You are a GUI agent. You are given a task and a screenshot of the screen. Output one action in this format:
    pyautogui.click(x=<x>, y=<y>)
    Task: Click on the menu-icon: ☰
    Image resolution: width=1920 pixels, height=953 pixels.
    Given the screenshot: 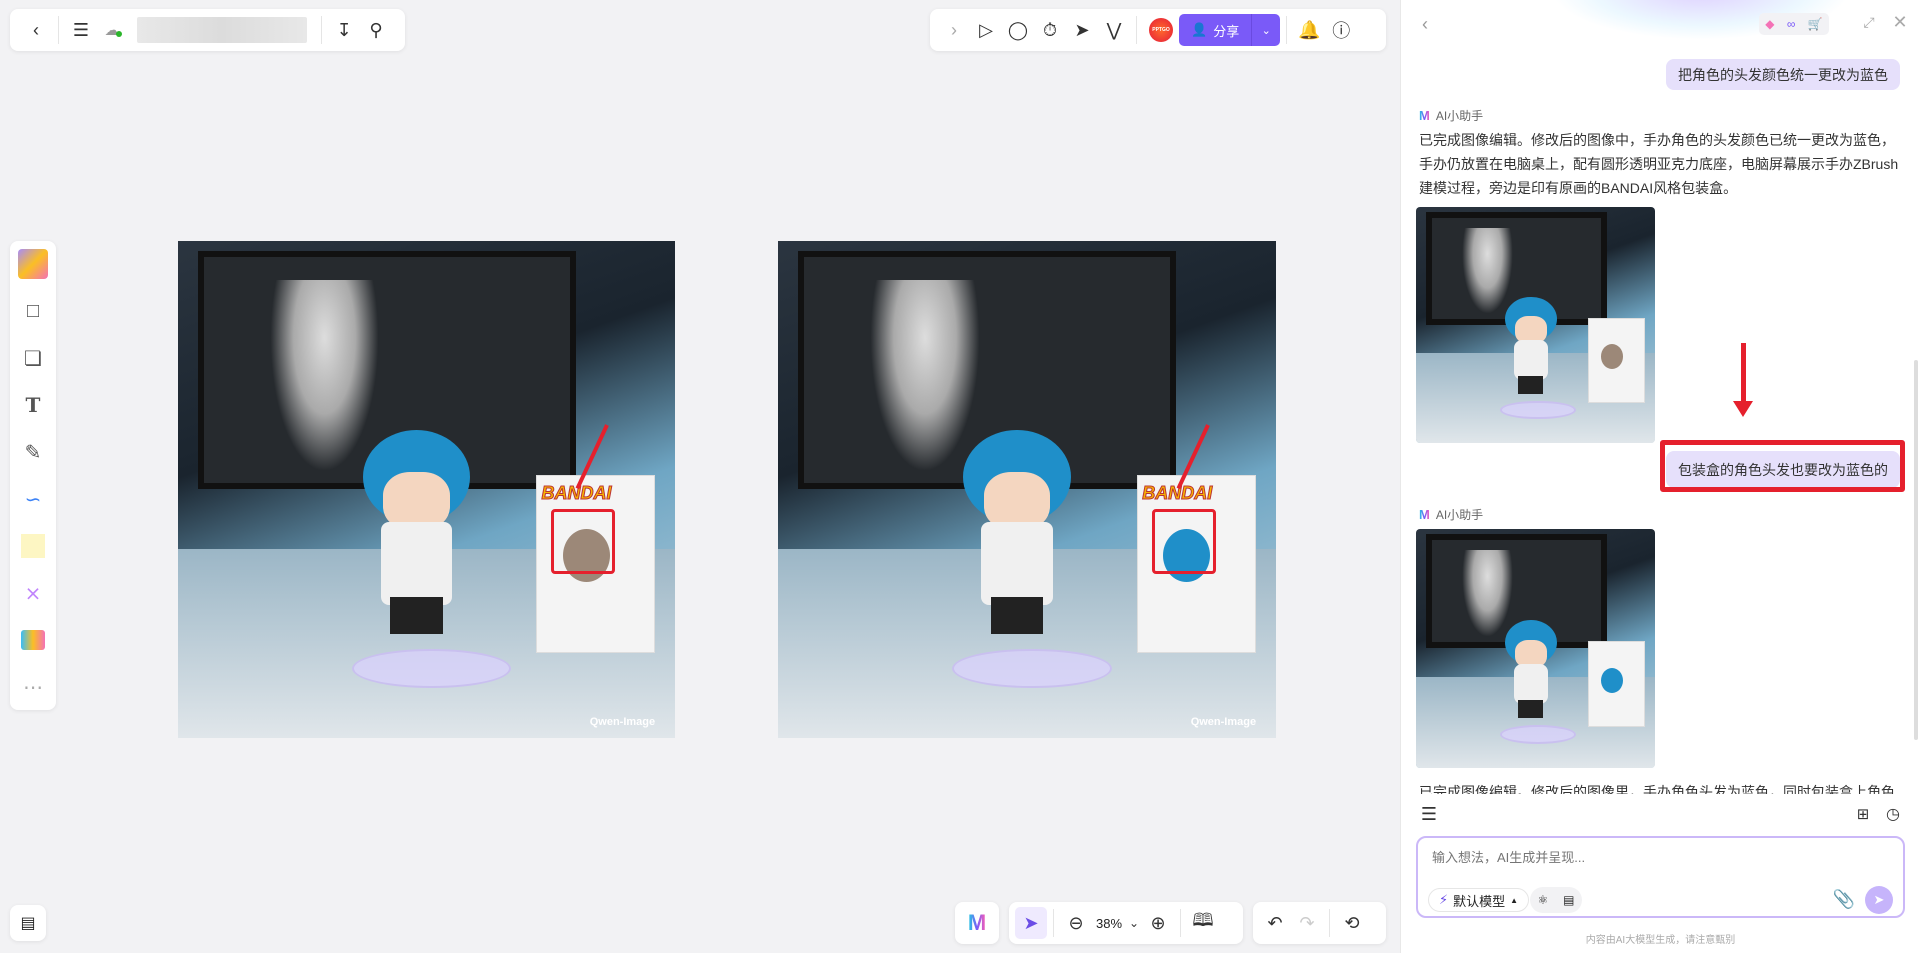 What is the action you would take?
    pyautogui.click(x=81, y=30)
    